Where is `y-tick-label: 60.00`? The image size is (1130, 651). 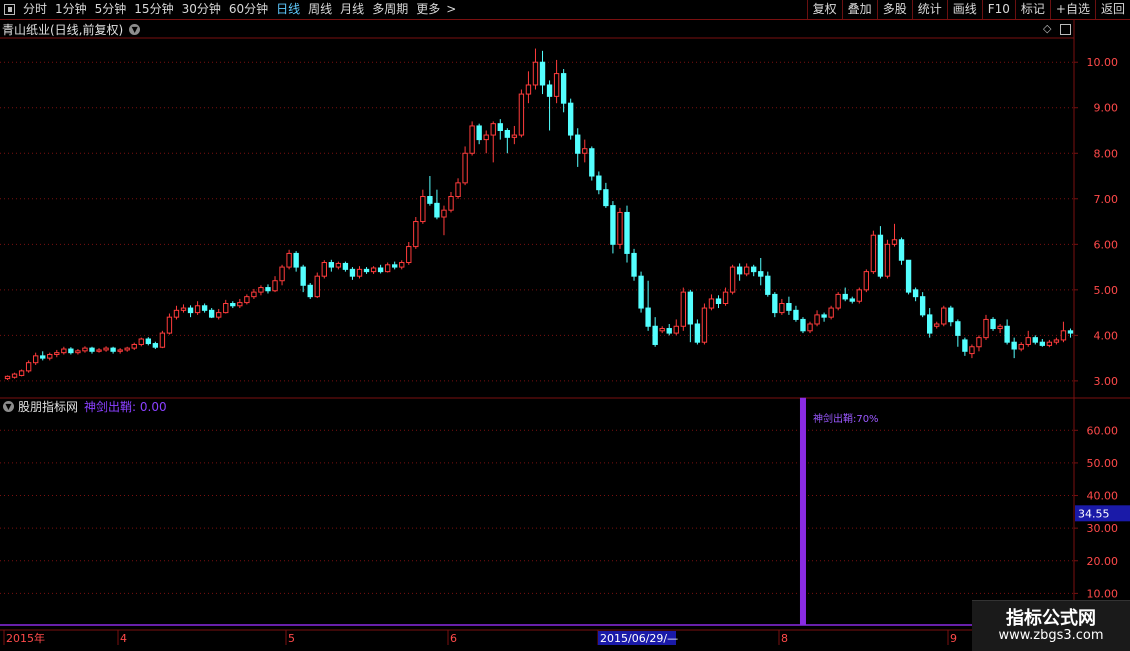 y-tick-label: 60.00 is located at coordinates (1103, 430).